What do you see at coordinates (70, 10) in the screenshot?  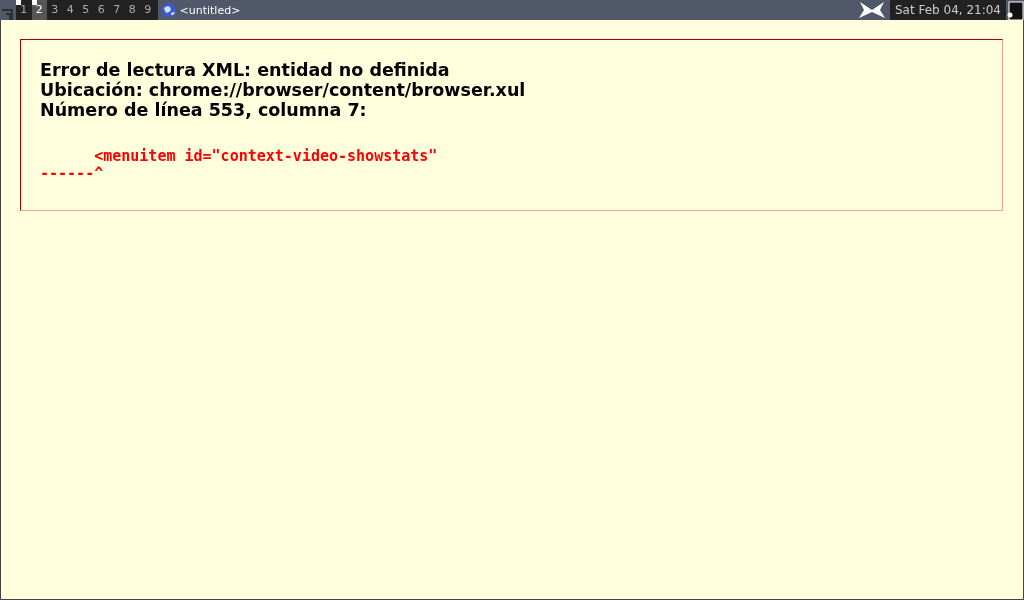 I see `workspace-tab: 4` at bounding box center [70, 10].